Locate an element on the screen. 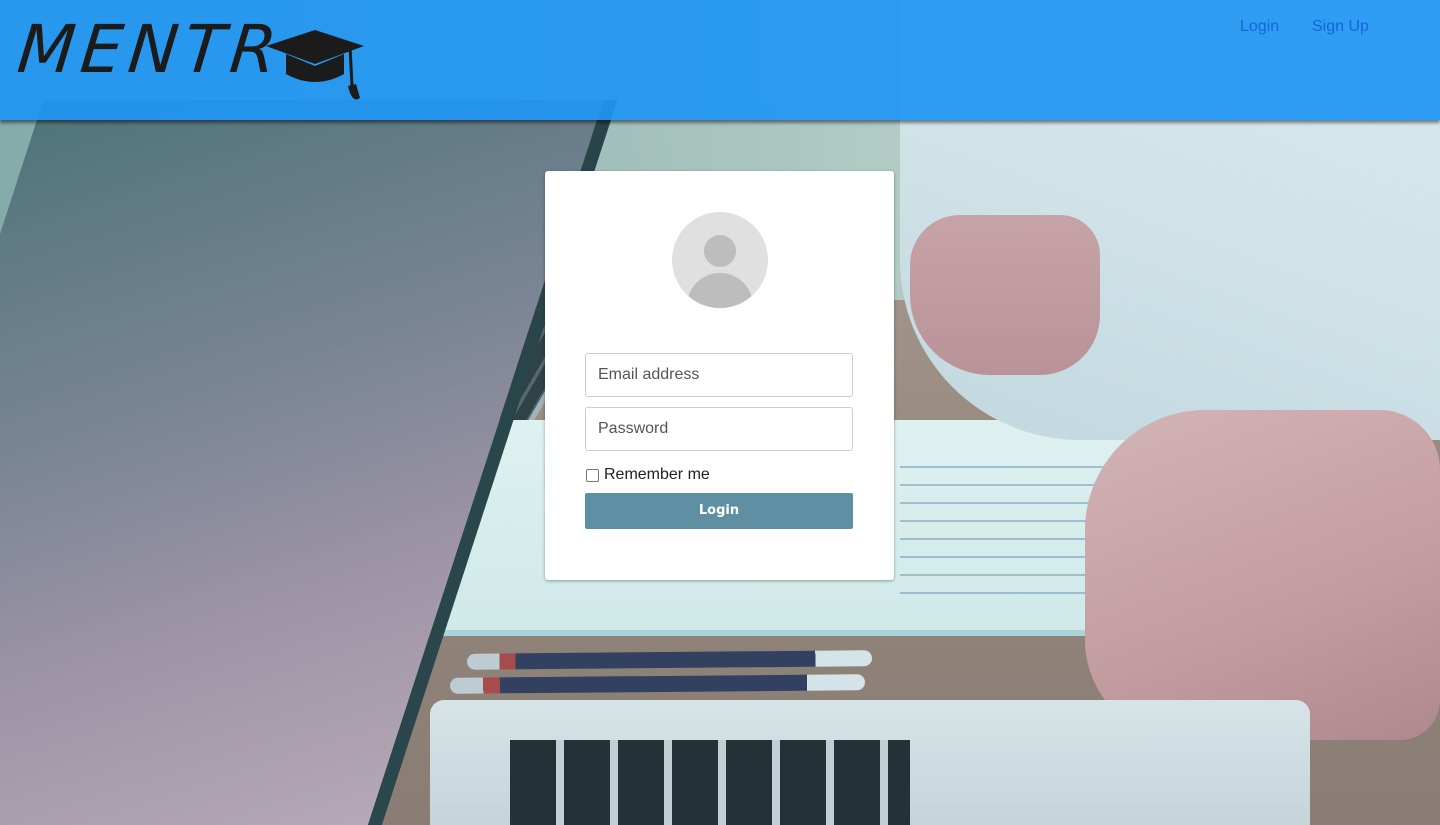  avatar-body is located at coordinates (720, 290).